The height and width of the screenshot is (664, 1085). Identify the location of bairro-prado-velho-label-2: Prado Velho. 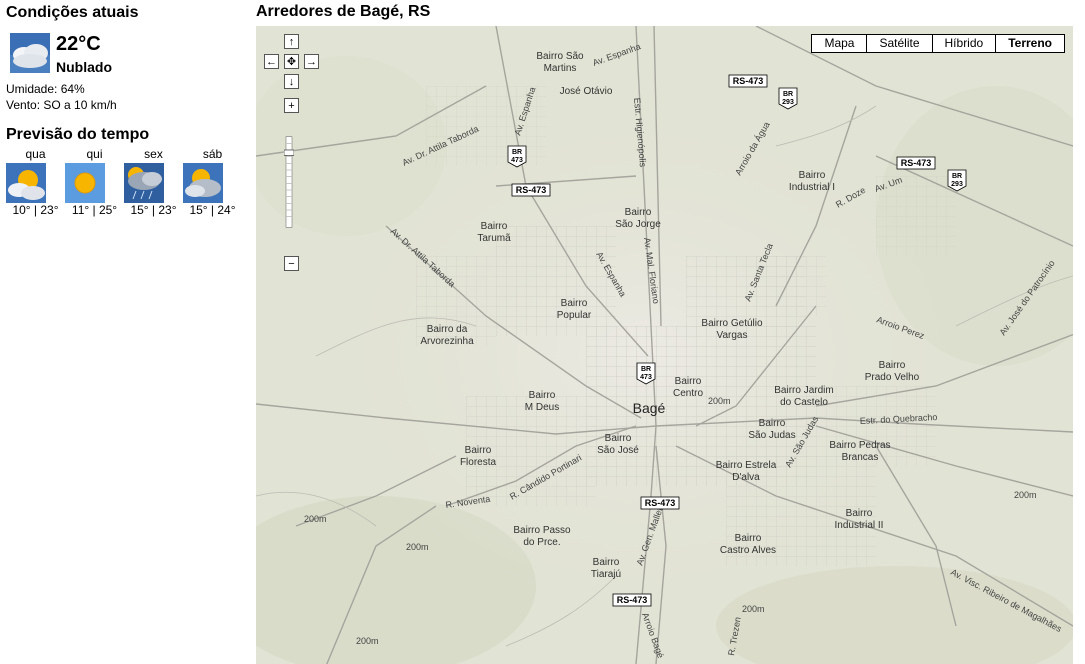
(892, 377).